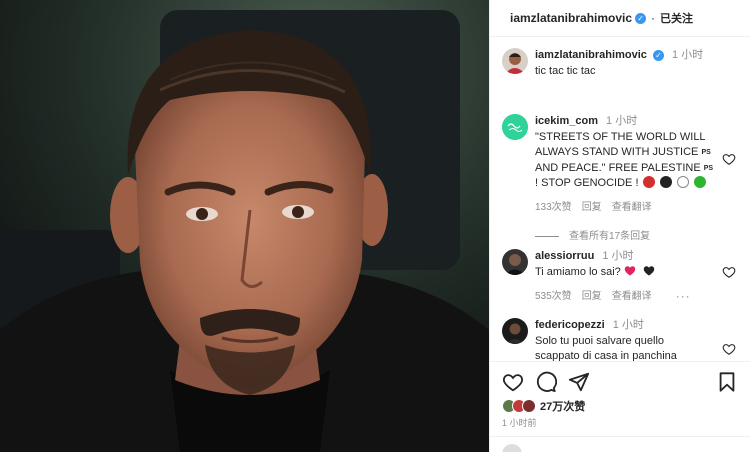 The width and height of the screenshot is (750, 452). What do you see at coordinates (682, 182) in the screenshot?
I see `white-circle-icon` at bounding box center [682, 182].